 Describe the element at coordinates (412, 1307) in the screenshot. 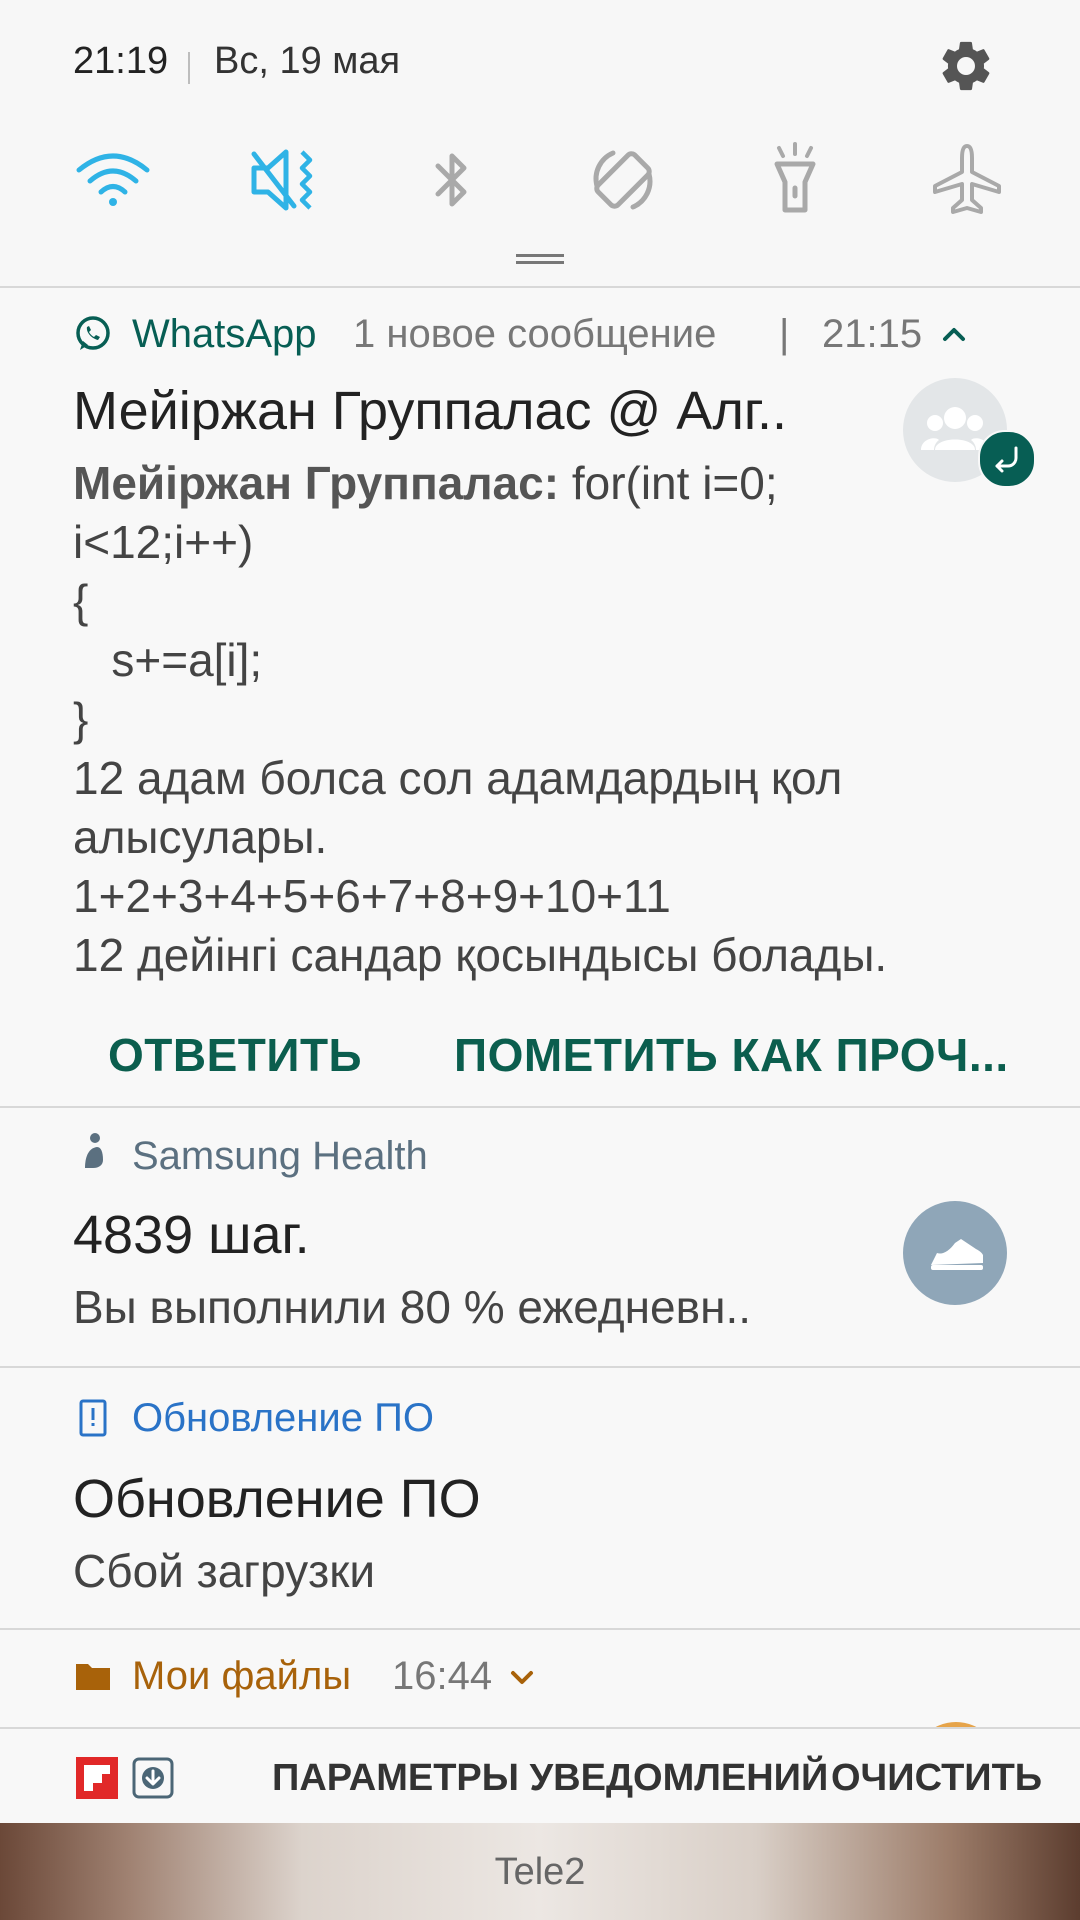

I see `health-text: Вы выполнили 80 % ежедневн..` at that location.